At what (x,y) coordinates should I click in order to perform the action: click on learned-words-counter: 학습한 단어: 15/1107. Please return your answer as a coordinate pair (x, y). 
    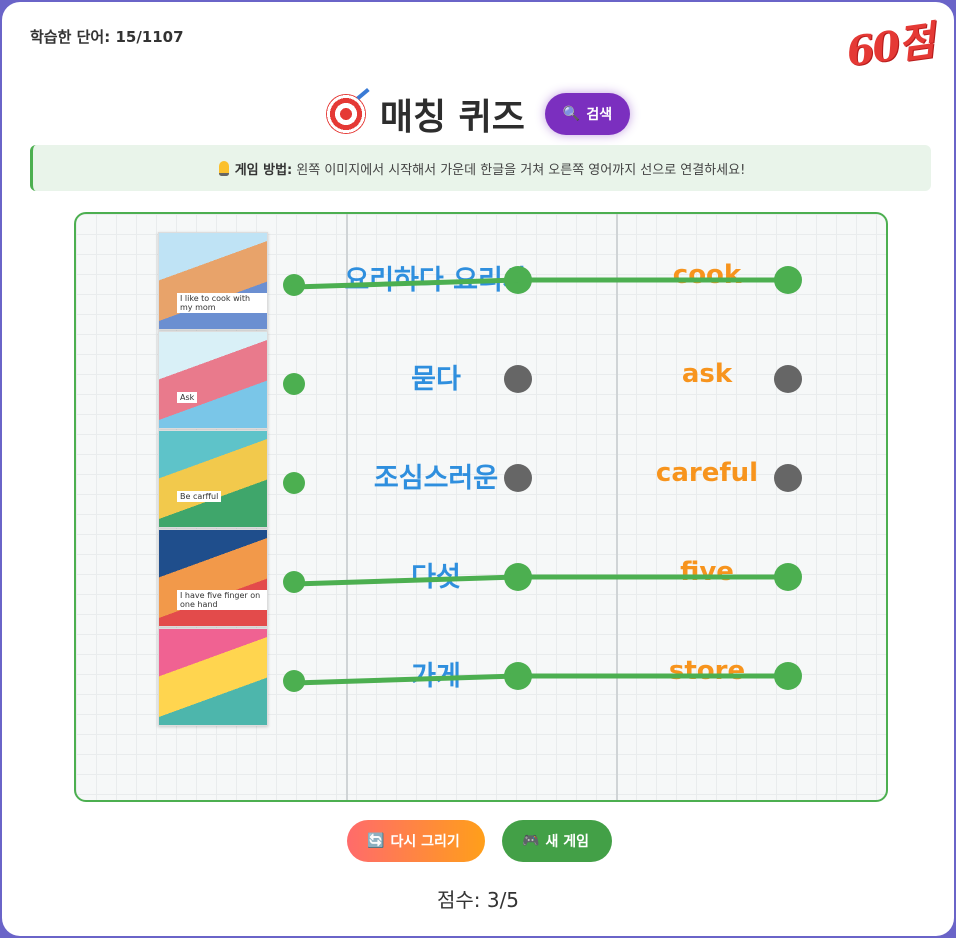
    Looking at the image, I should click on (107, 37).